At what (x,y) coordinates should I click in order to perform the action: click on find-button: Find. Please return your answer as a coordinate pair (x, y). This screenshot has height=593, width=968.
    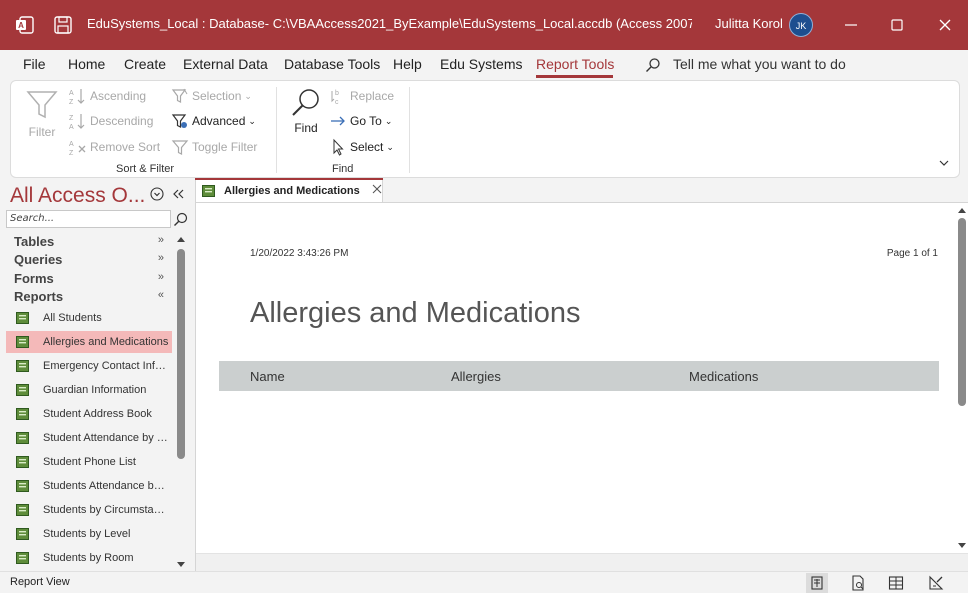
    Looking at the image, I should click on (306, 111).